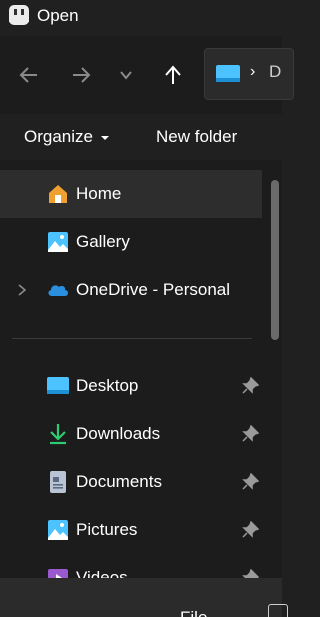 The width and height of the screenshot is (320, 617). Describe the element at coordinates (103, 241) in the screenshot. I see `nav-item-label: Gallery` at that location.